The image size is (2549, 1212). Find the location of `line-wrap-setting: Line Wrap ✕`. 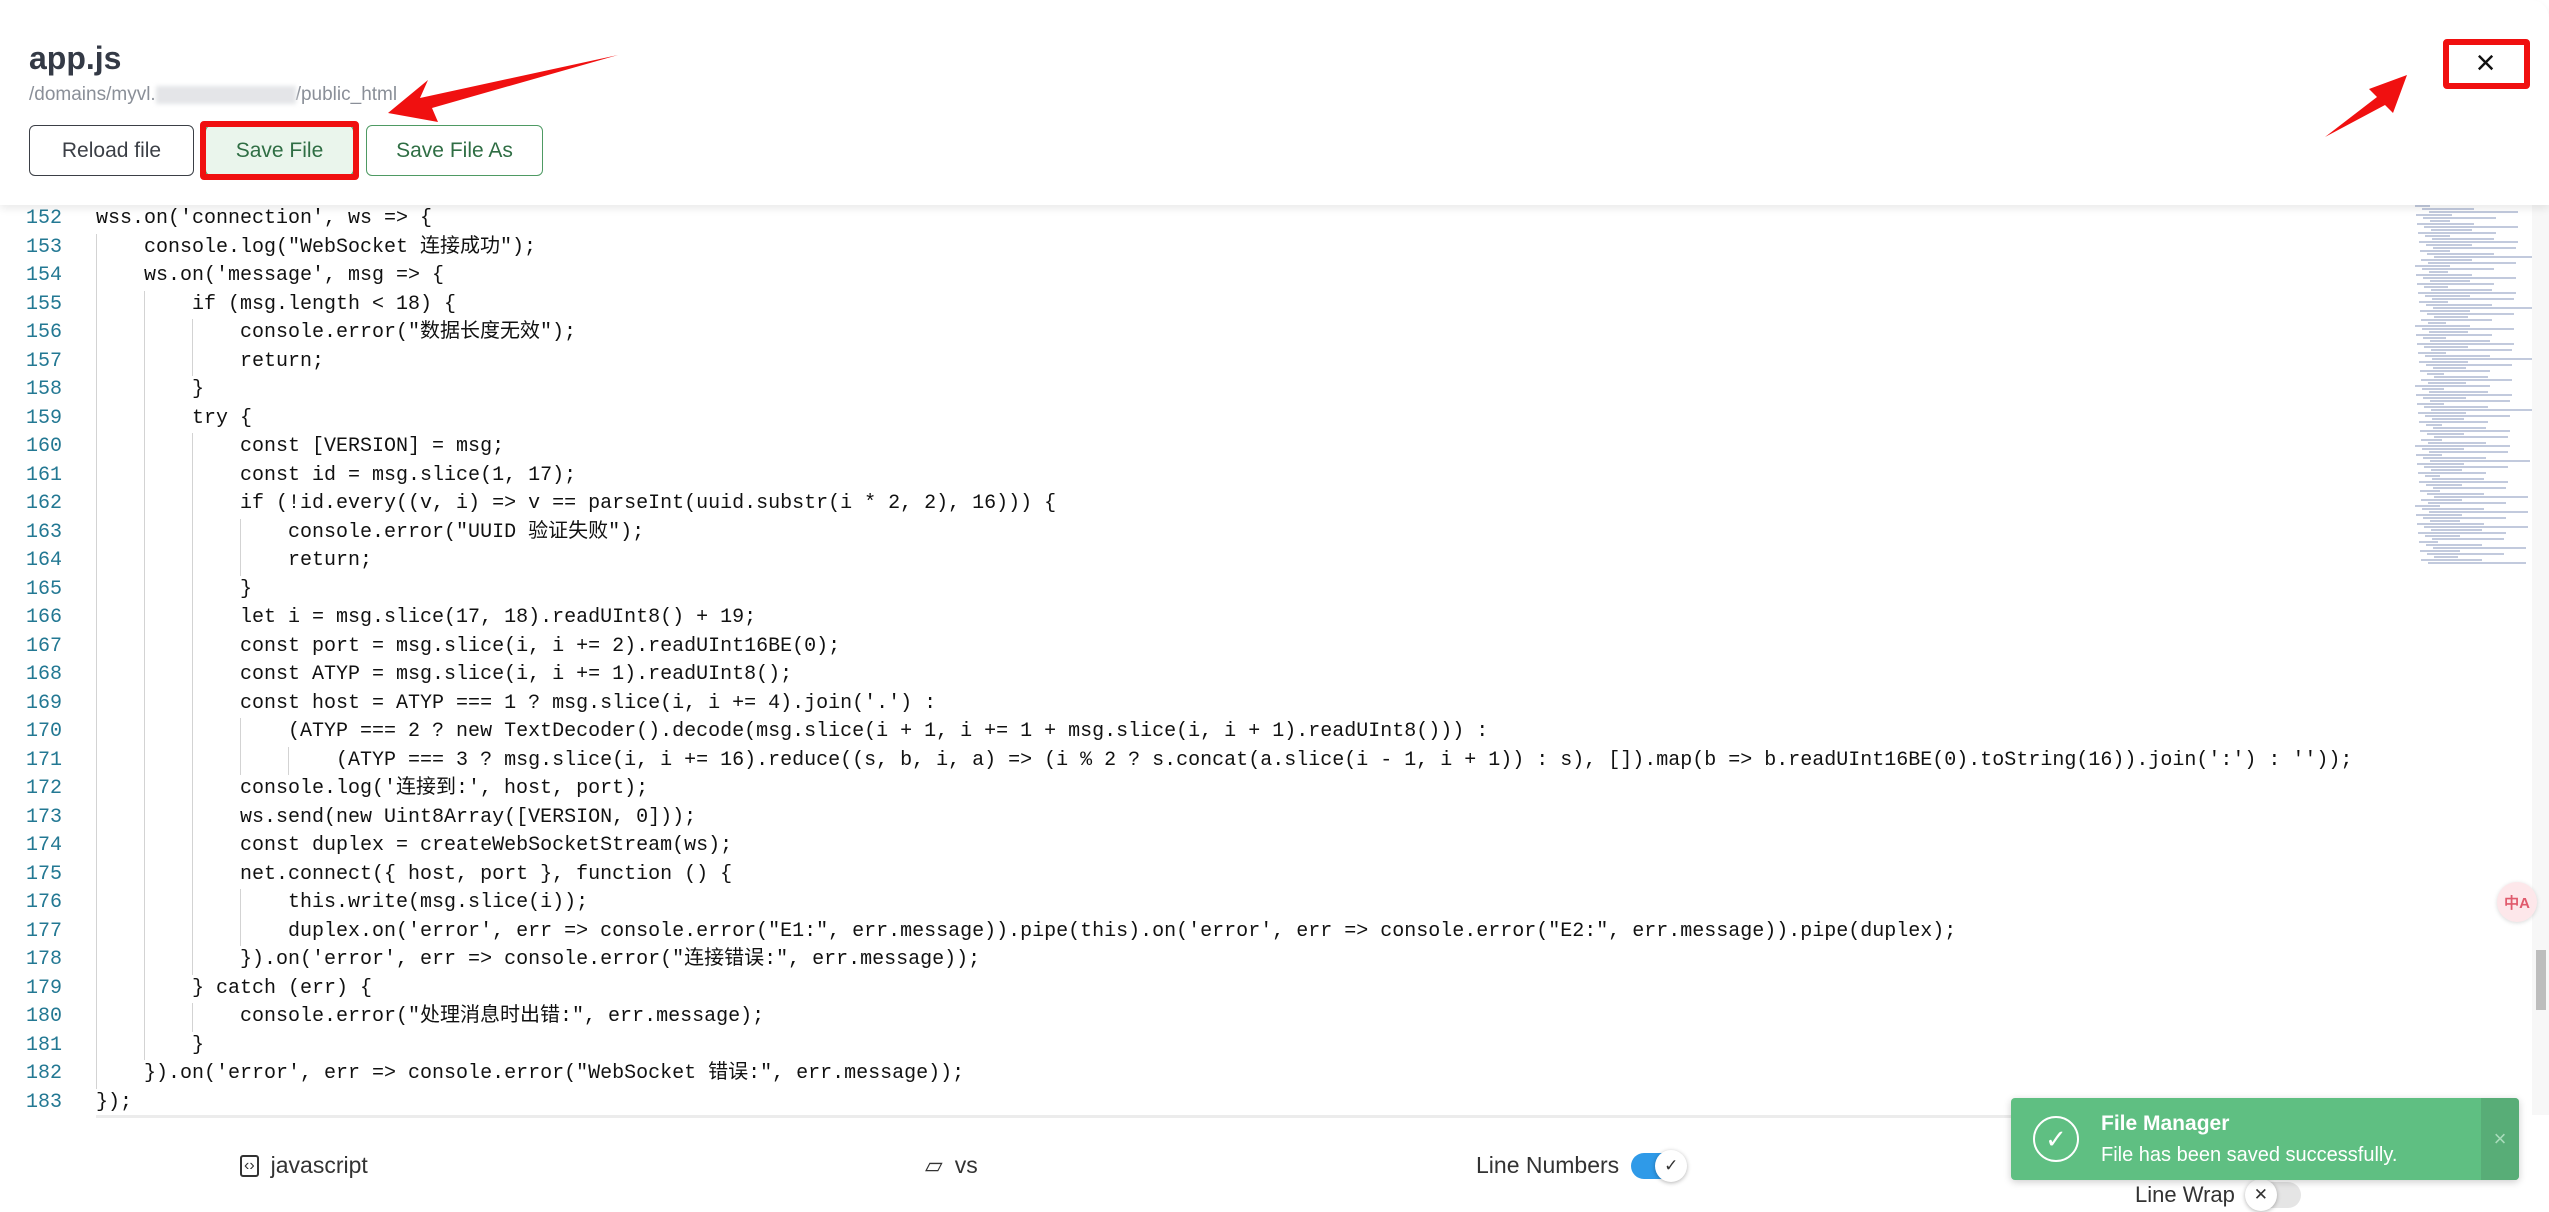

line-wrap-setting: Line Wrap ✕ is located at coordinates (2218, 1195).